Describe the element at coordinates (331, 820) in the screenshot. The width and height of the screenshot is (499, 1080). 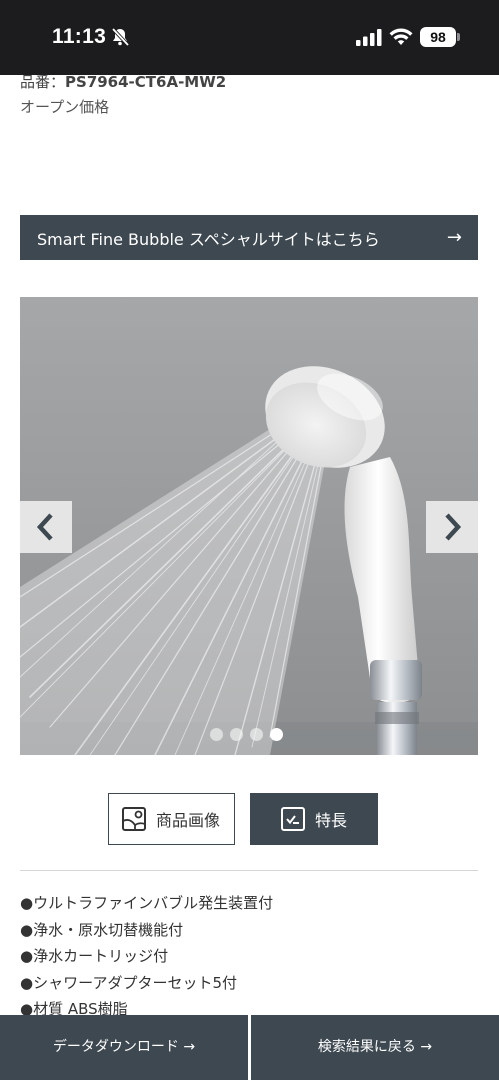
I see `tab-label: 特長` at that location.